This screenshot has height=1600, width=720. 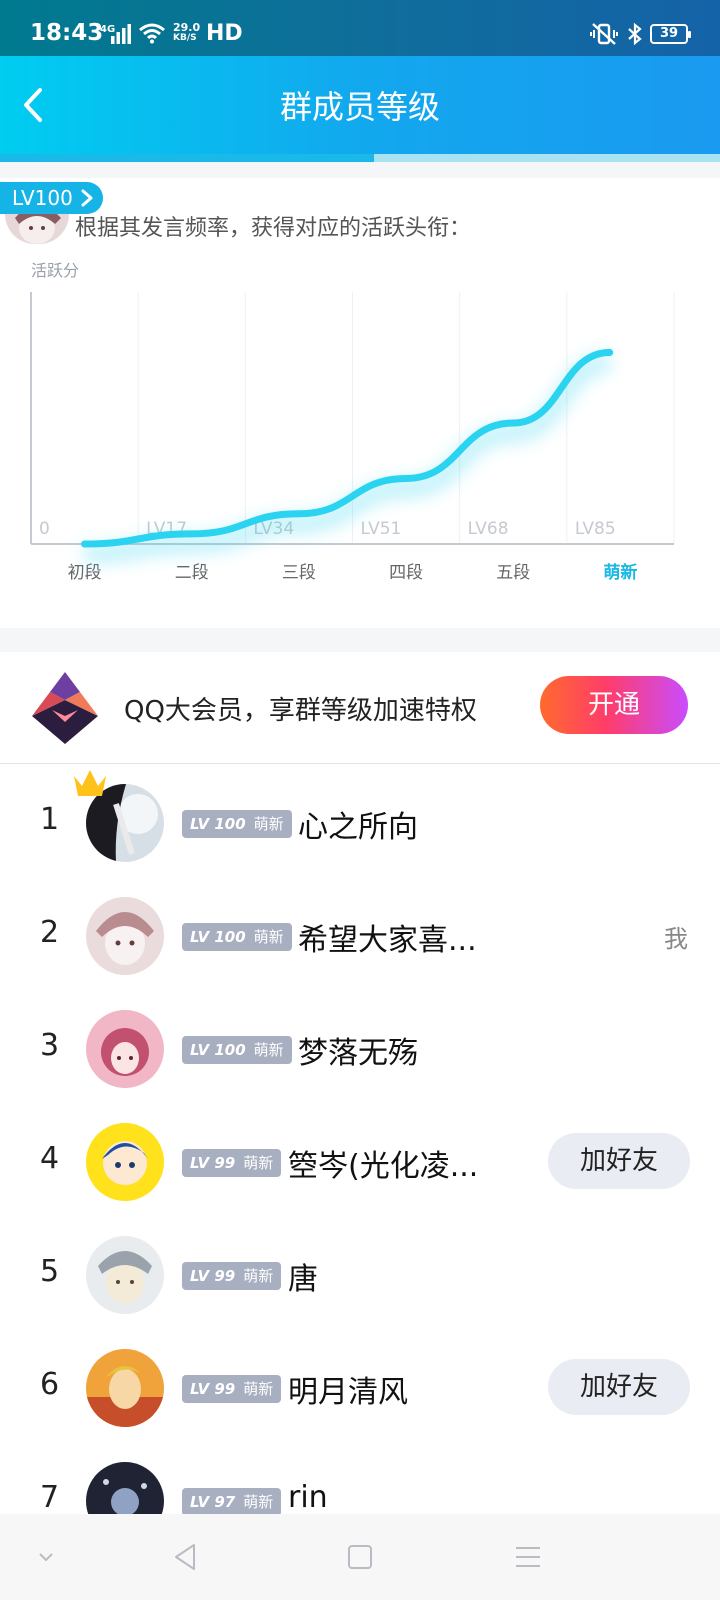 What do you see at coordinates (42, 198) in the screenshot?
I see `my-level-label: LV100` at bounding box center [42, 198].